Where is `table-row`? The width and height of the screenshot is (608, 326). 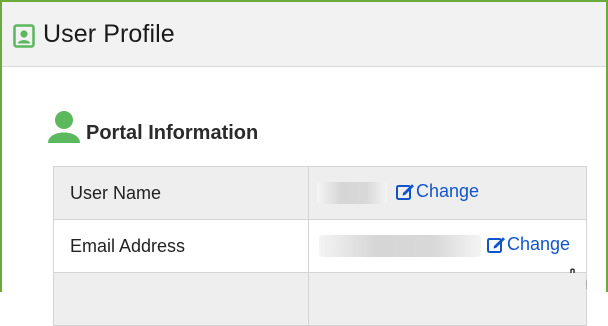 table-row is located at coordinates (320, 299).